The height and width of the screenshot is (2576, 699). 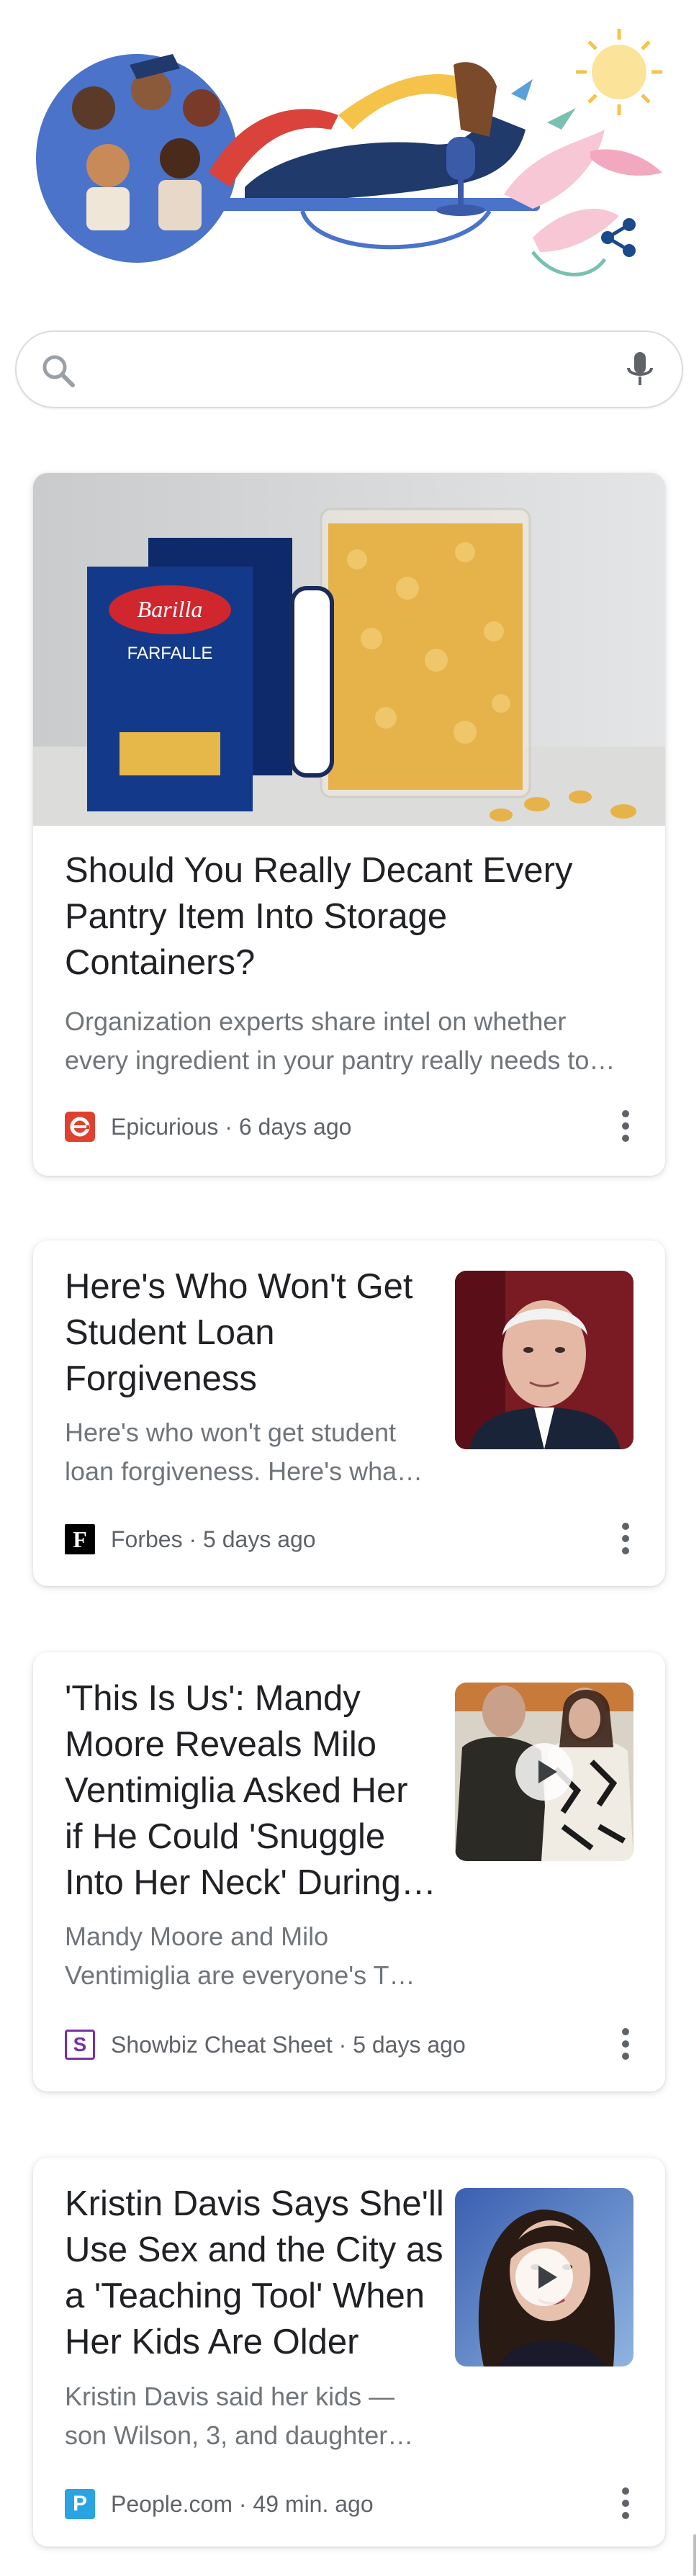 I want to click on search-bar, so click(x=349, y=369).